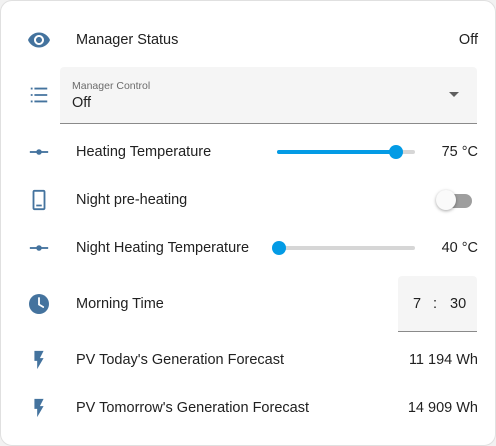 The image size is (496, 446). I want to click on pv-tomorrow-label: PV Tomorrow's Generation Forecast, so click(192, 408).